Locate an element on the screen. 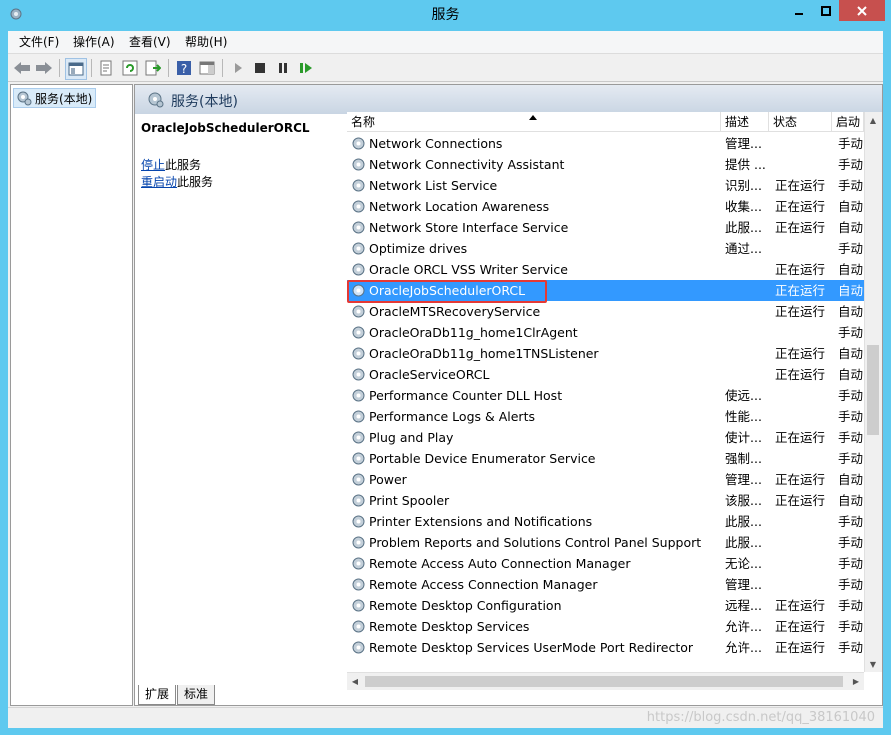 This screenshot has width=891, height=735. show-console-tree-button is located at coordinates (76, 69).